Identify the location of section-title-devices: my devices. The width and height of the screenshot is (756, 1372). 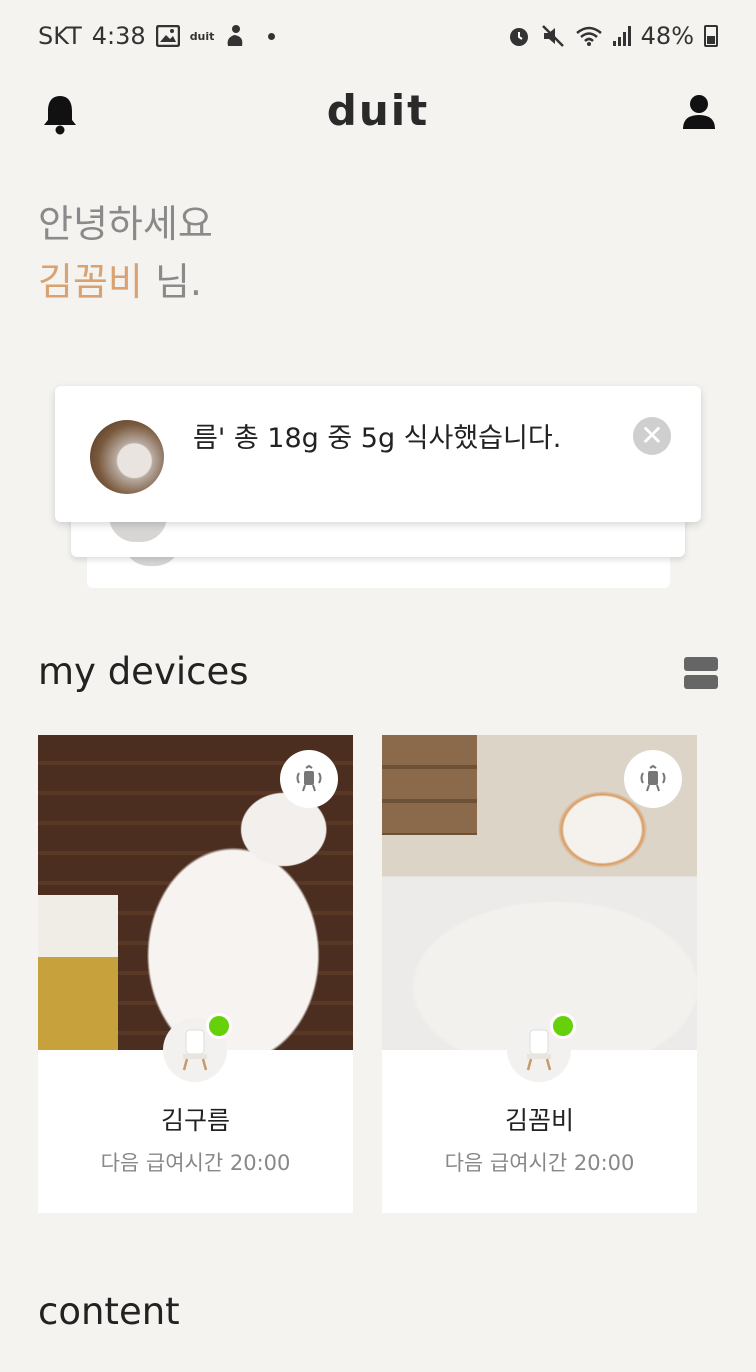
(143, 671).